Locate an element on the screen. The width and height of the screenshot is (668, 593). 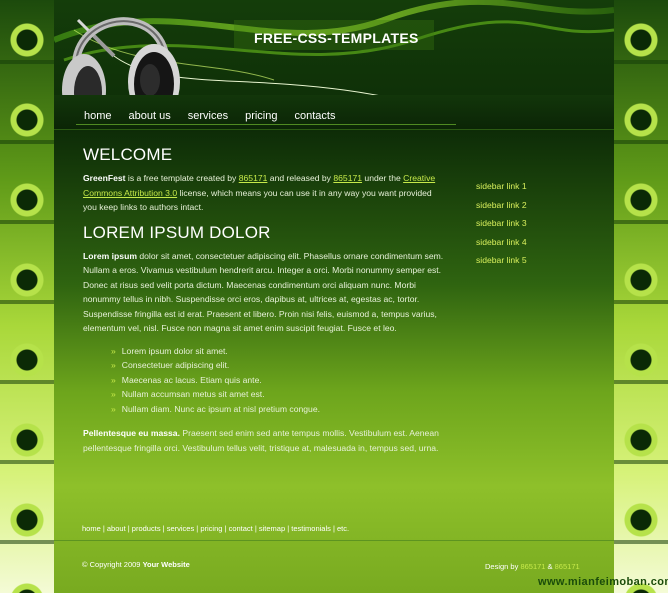
nav-contacts: contacts is located at coordinates (314, 116).